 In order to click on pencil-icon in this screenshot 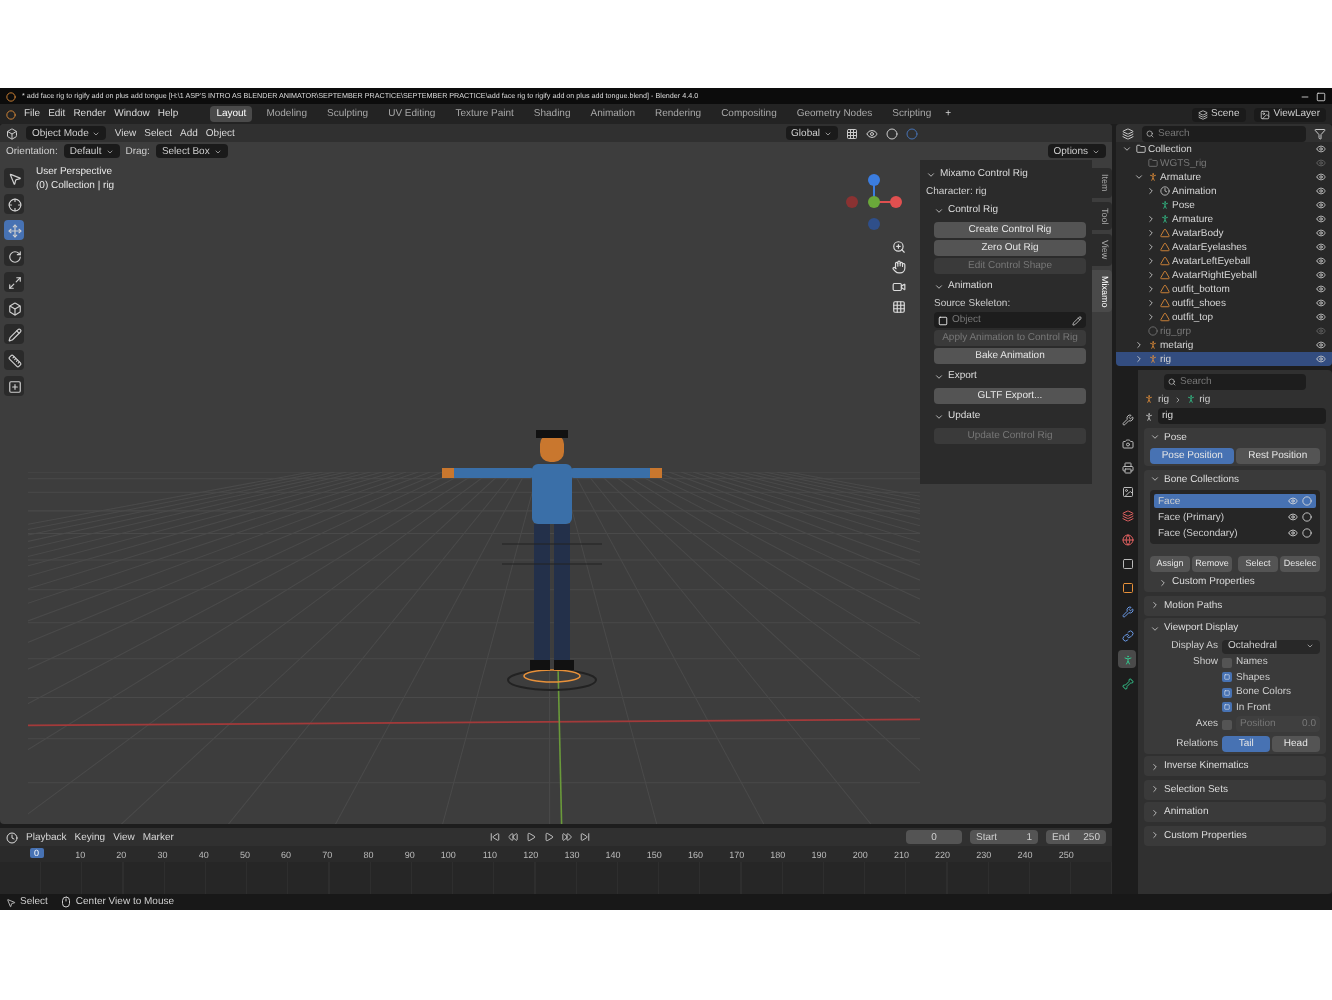, I will do `click(14, 334)`.